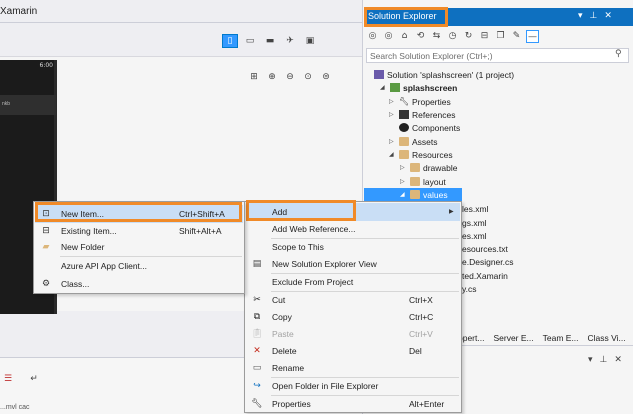 The image size is (633, 414). What do you see at coordinates (379, 74) in the screenshot?
I see `solution-icon` at bounding box center [379, 74].